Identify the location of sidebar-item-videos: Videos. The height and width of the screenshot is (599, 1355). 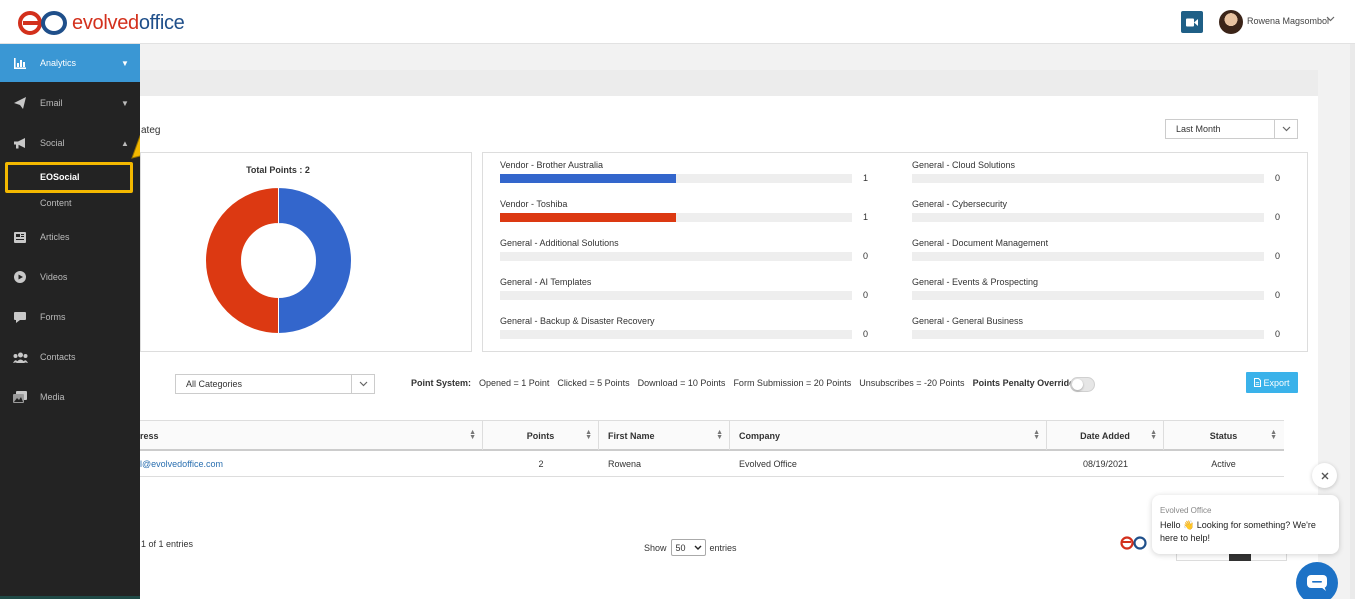
(70, 277).